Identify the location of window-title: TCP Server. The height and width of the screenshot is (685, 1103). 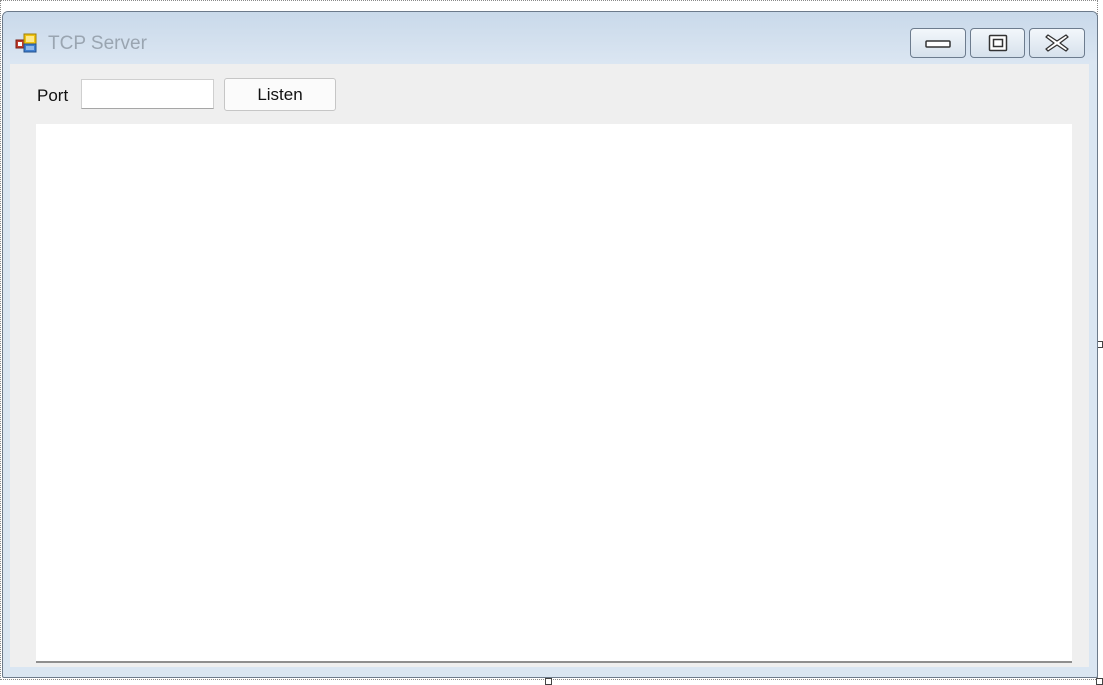
(97, 43).